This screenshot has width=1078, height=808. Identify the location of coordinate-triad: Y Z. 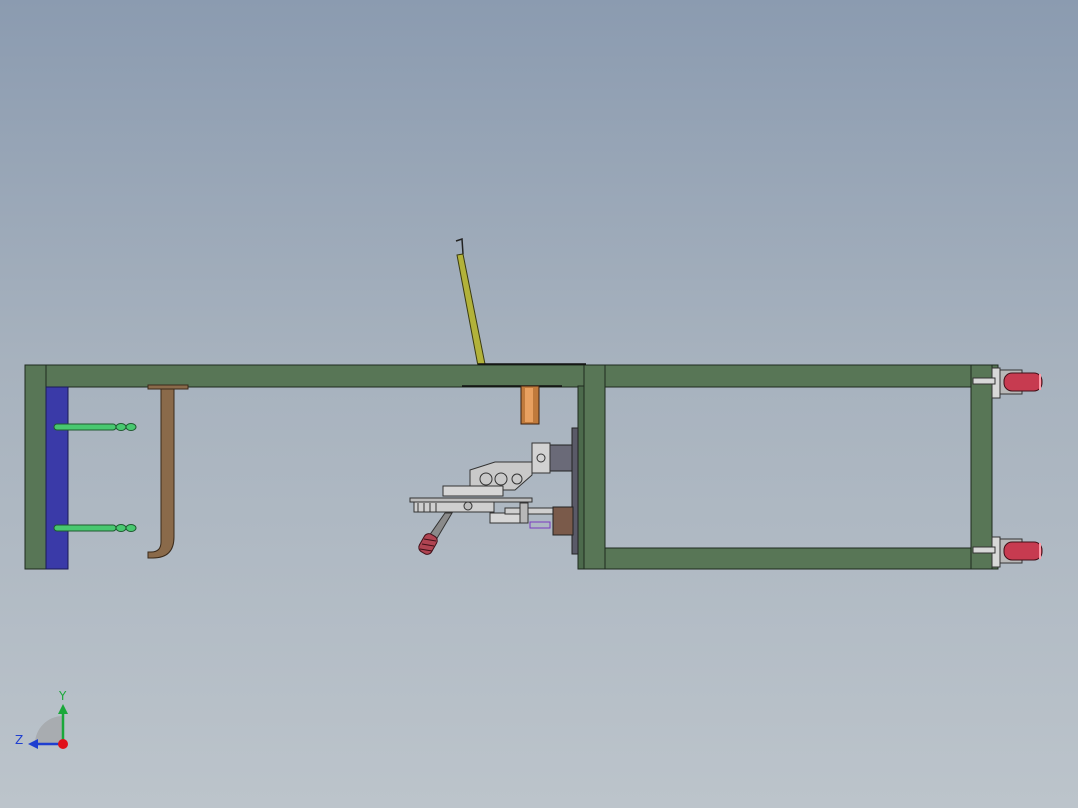
(41, 719).